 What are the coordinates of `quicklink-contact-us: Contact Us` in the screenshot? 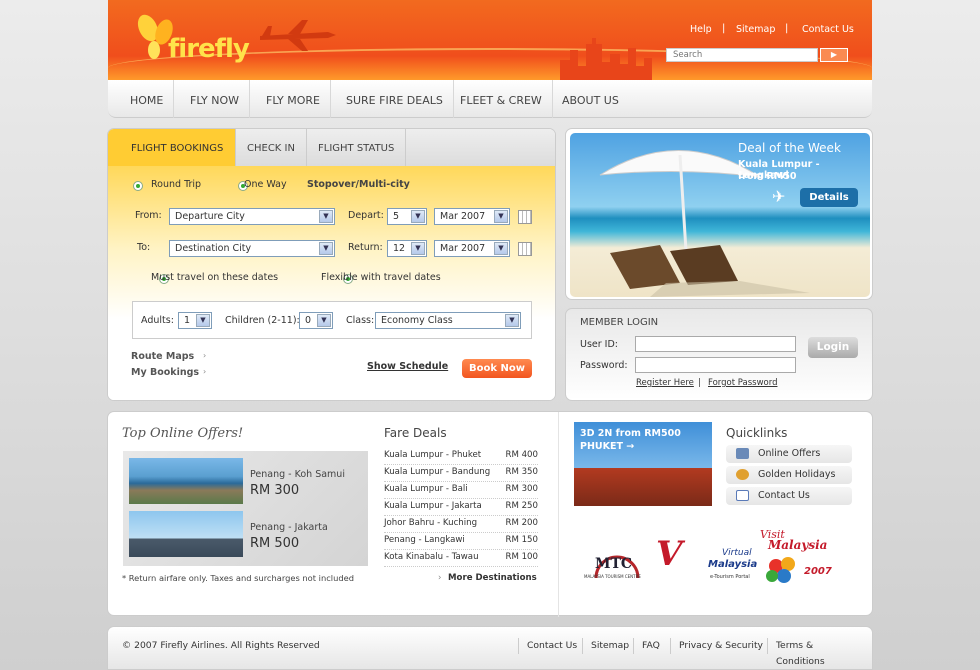 It's located at (789, 496).